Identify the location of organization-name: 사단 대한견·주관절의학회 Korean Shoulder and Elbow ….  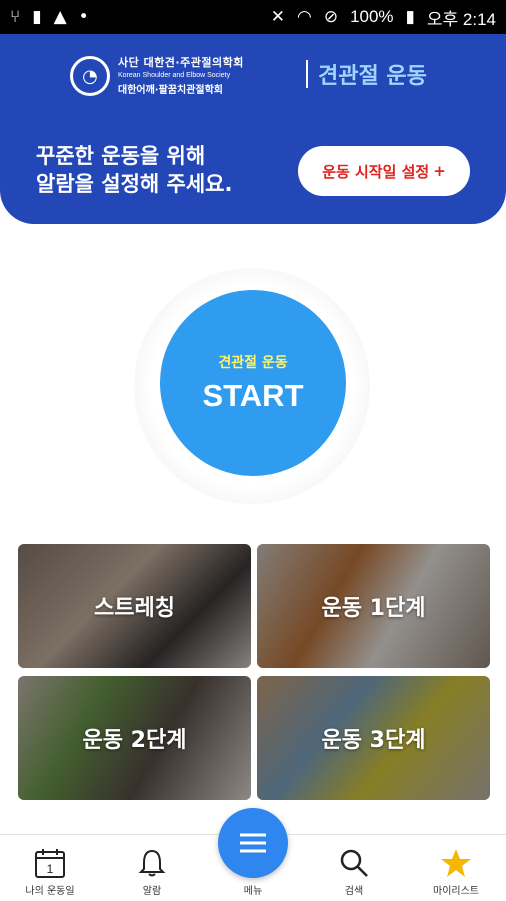
(181, 75).